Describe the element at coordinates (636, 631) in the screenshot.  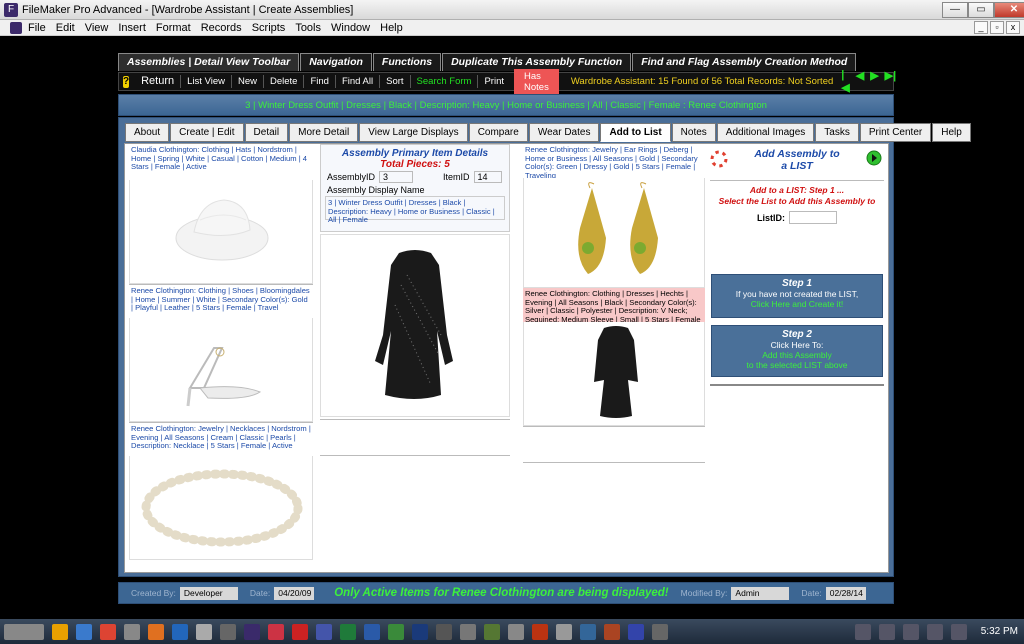
I see `visio-icon` at that location.